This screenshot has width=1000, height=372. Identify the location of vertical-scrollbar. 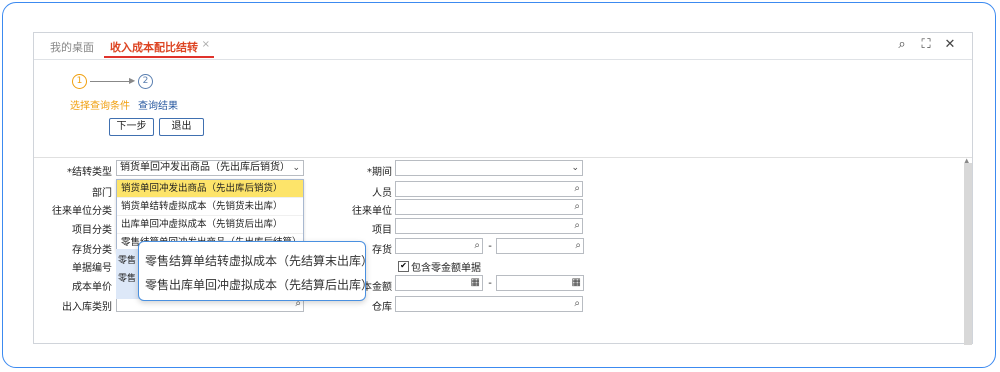
(968, 254).